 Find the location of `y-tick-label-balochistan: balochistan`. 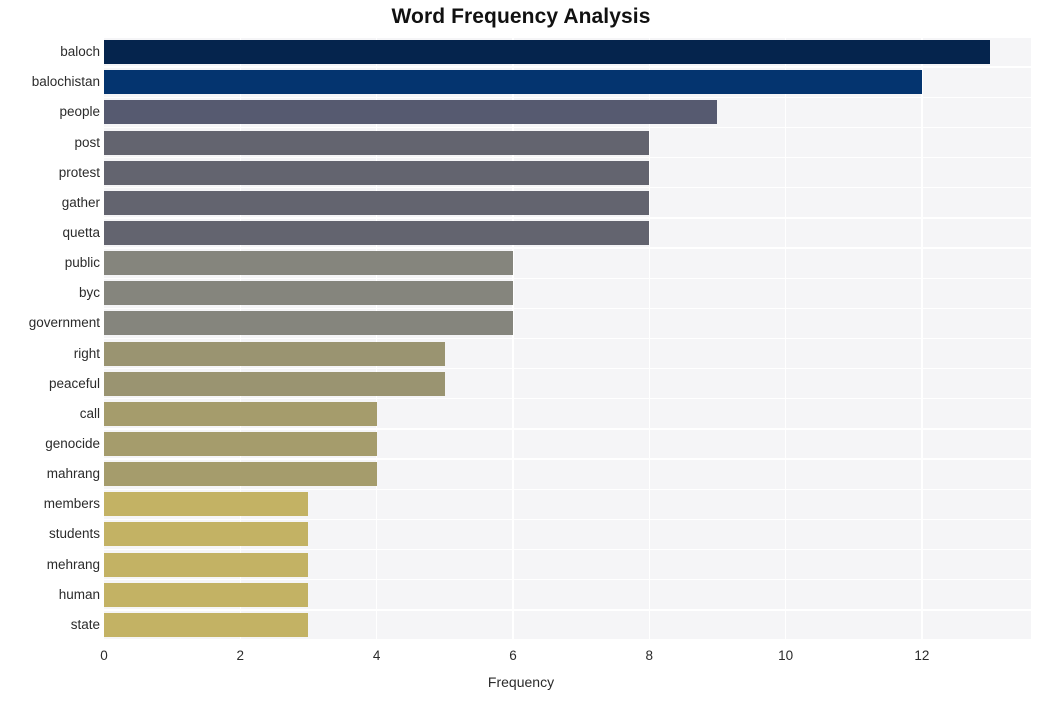

y-tick-label-balochistan: balochistan is located at coordinates (65, 82).